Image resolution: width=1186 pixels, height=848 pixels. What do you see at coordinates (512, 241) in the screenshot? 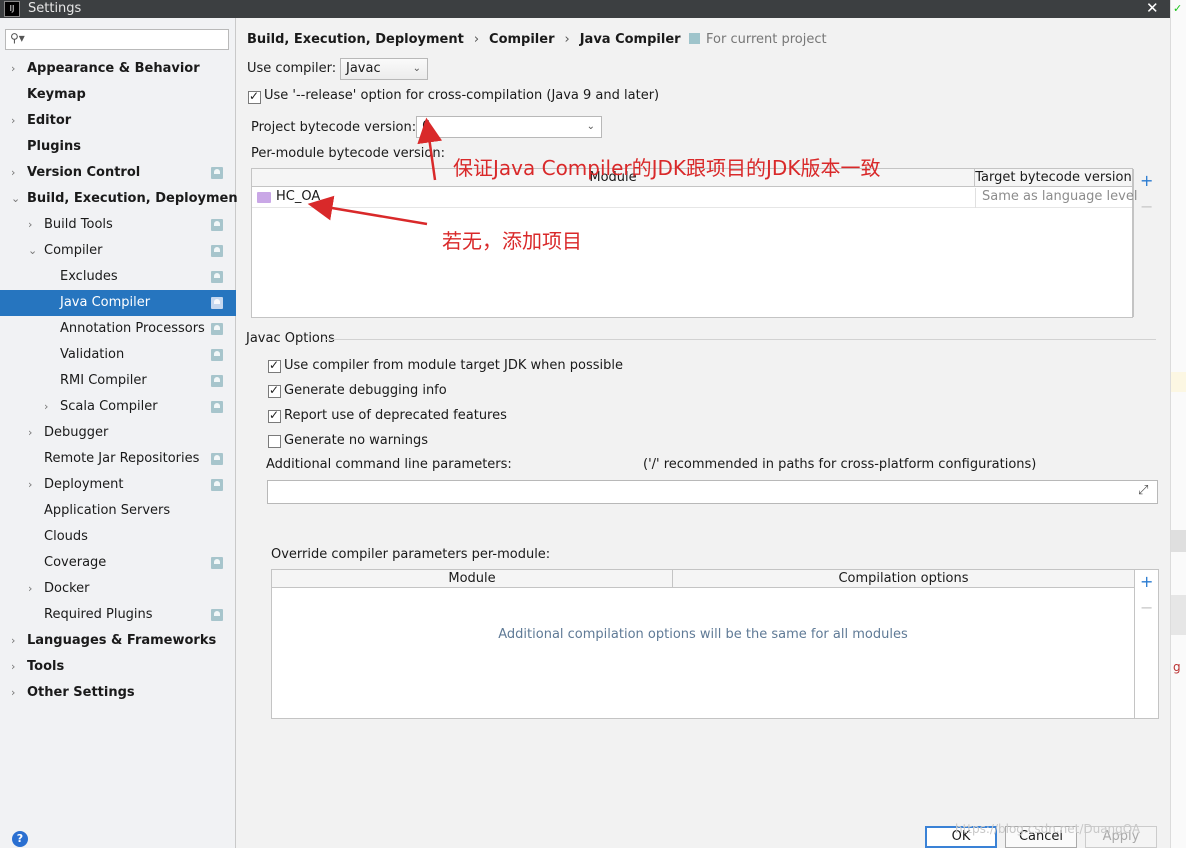
I see `annotation-note-add: 若无，添加项目` at bounding box center [512, 241].